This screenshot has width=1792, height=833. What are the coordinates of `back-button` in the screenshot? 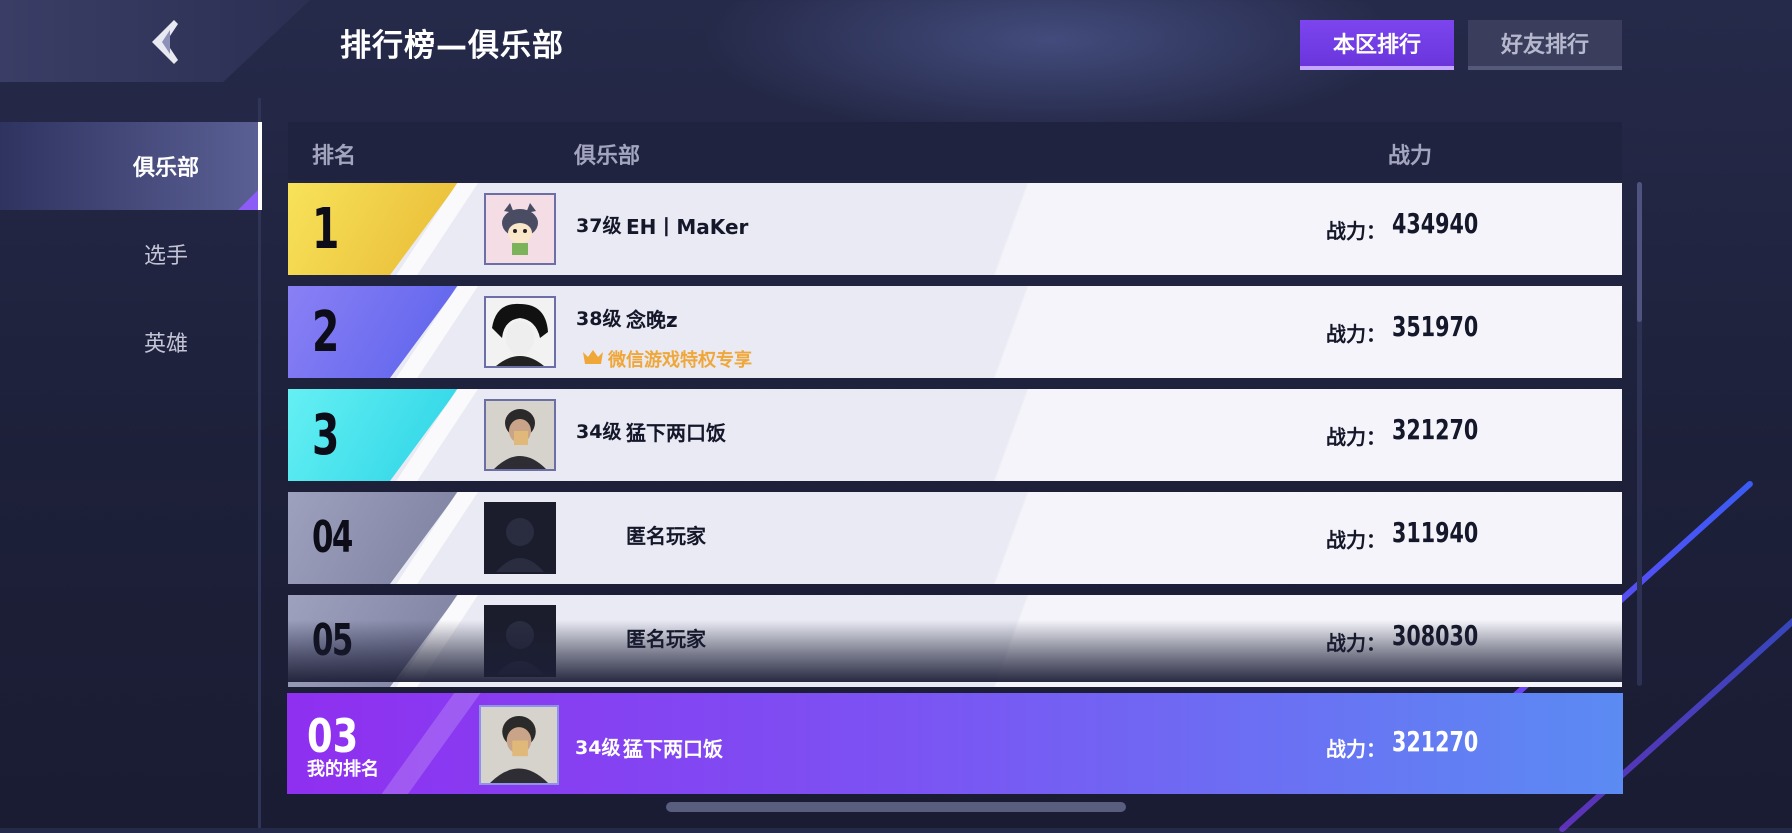 It's located at (165, 41).